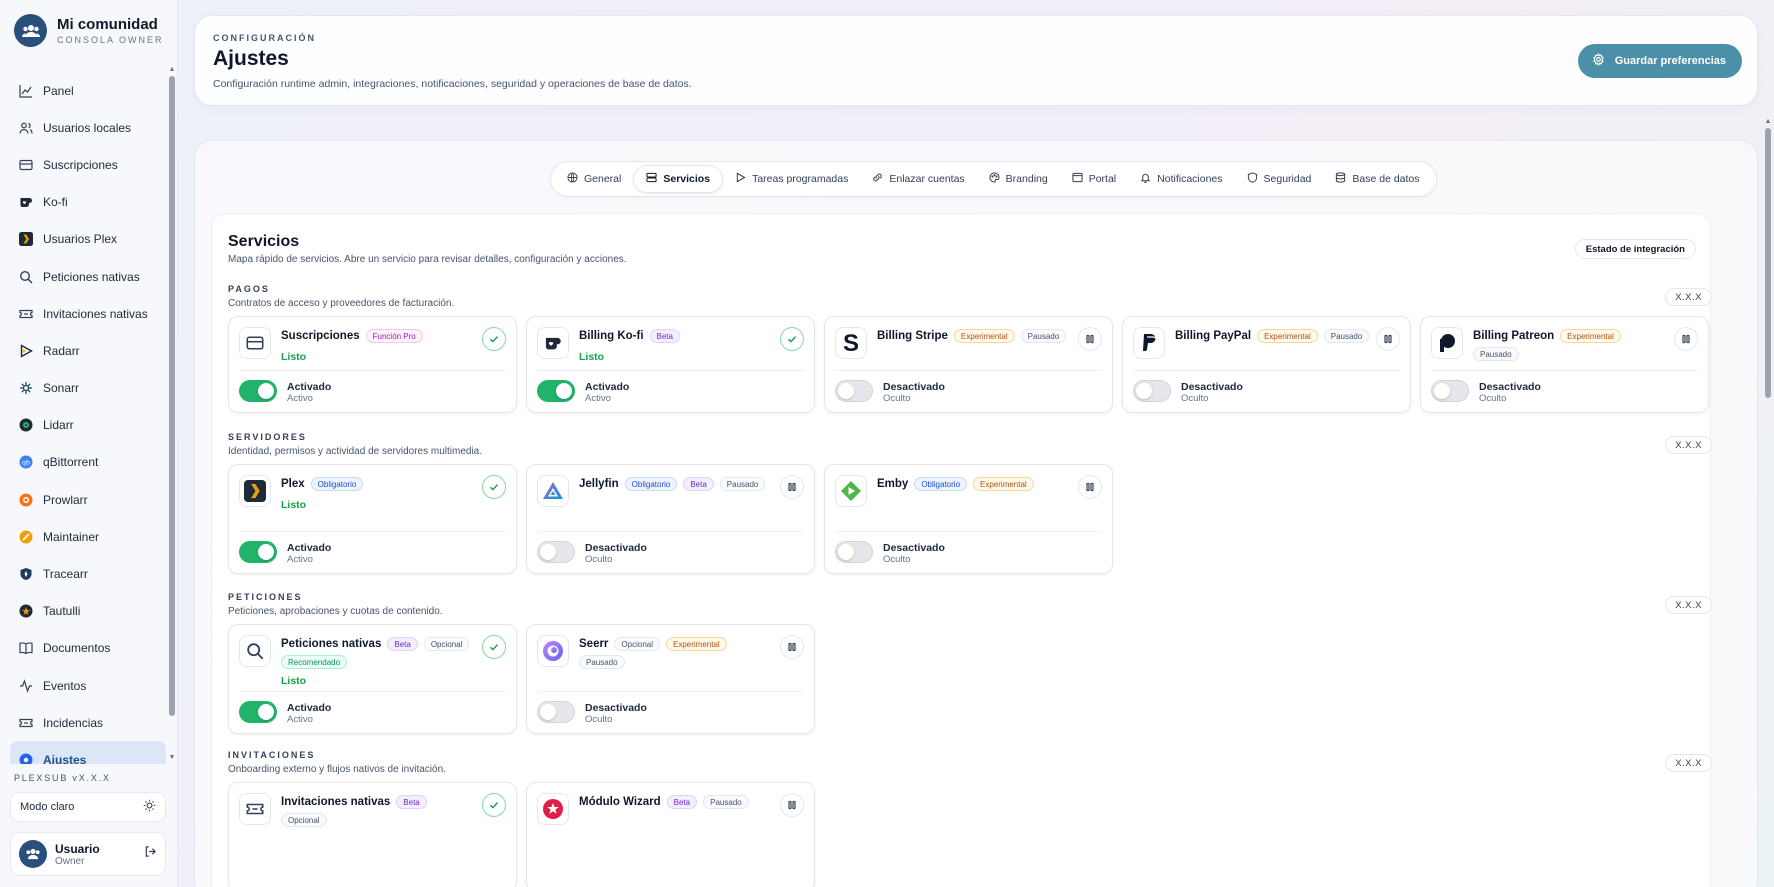 This screenshot has height=887, width=1774. What do you see at coordinates (1768, 263) in the screenshot?
I see `main-scroll-thumb` at bounding box center [1768, 263].